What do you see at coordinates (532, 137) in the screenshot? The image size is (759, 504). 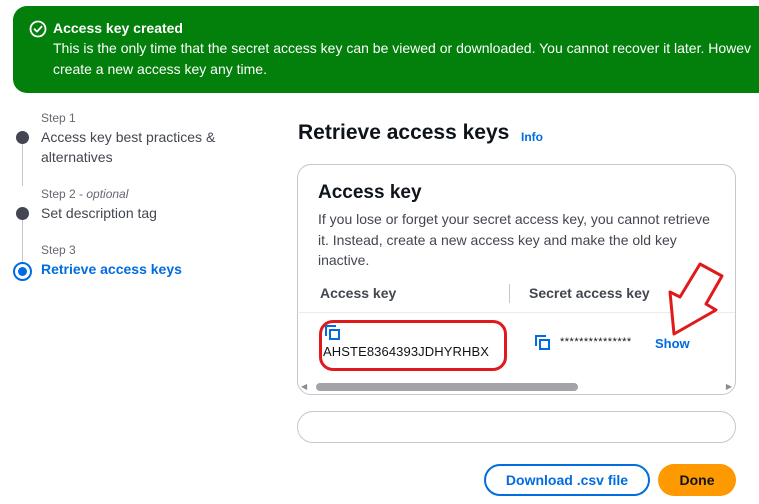 I see `info-link: Info` at bounding box center [532, 137].